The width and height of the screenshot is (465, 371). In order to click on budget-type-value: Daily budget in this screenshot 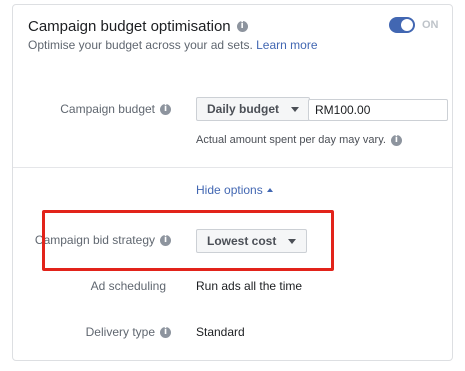, I will do `click(243, 109)`.